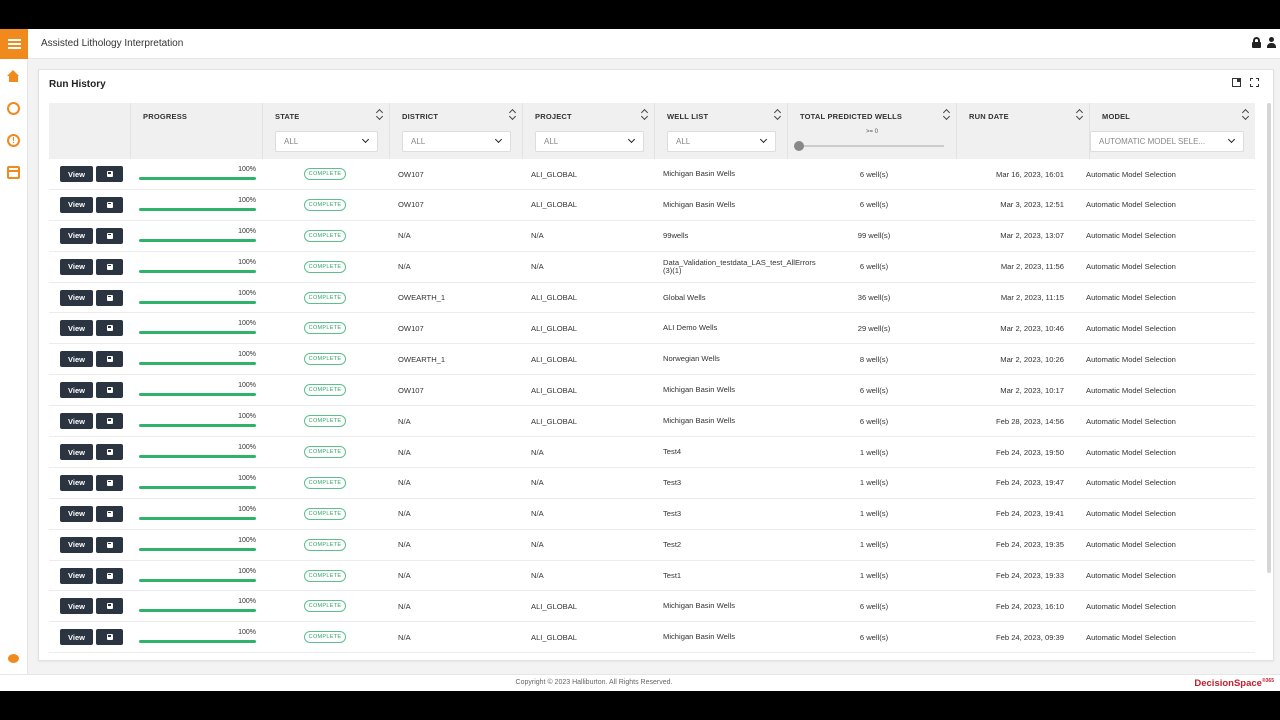 The image size is (1280, 720). What do you see at coordinates (1131, 421) in the screenshot?
I see `model-cell: Automatic Model Selection` at bounding box center [1131, 421].